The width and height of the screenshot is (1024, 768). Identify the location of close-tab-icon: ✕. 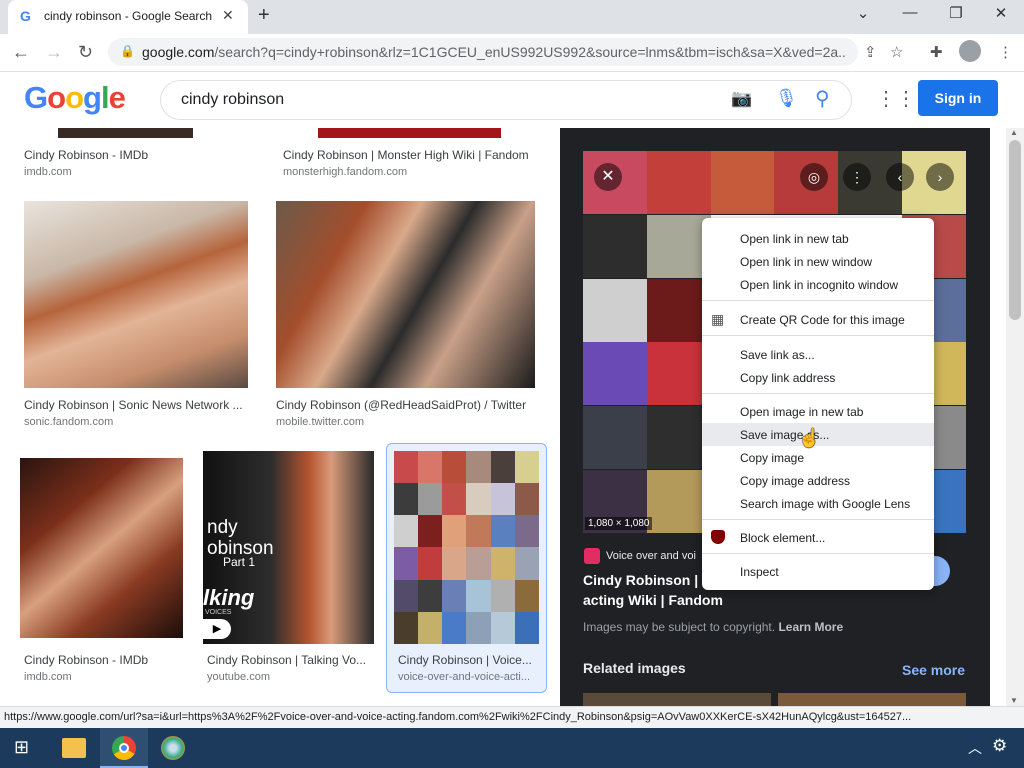
(228, 15).